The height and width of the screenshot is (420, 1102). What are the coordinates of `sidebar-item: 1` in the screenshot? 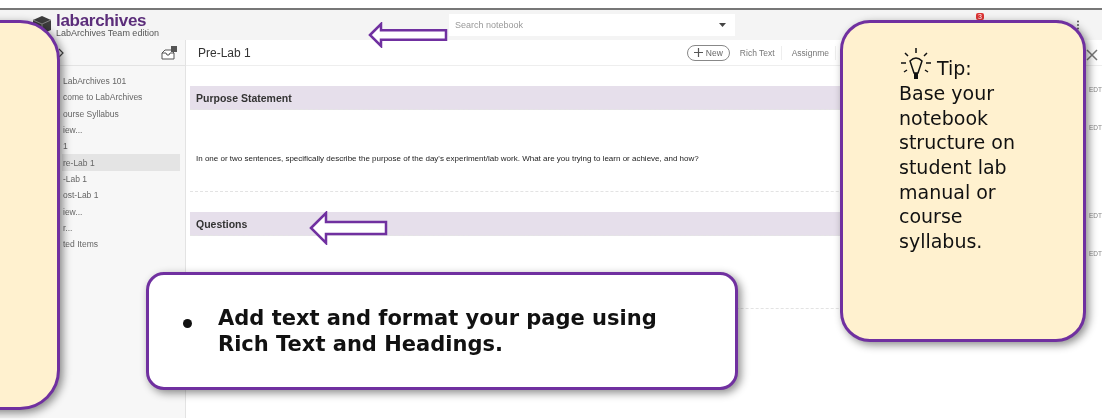 It's located at (121, 146).